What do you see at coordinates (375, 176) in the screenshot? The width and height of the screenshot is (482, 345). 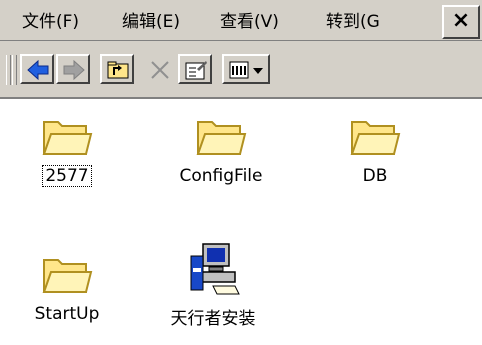 I see `folder-label: DB` at bounding box center [375, 176].